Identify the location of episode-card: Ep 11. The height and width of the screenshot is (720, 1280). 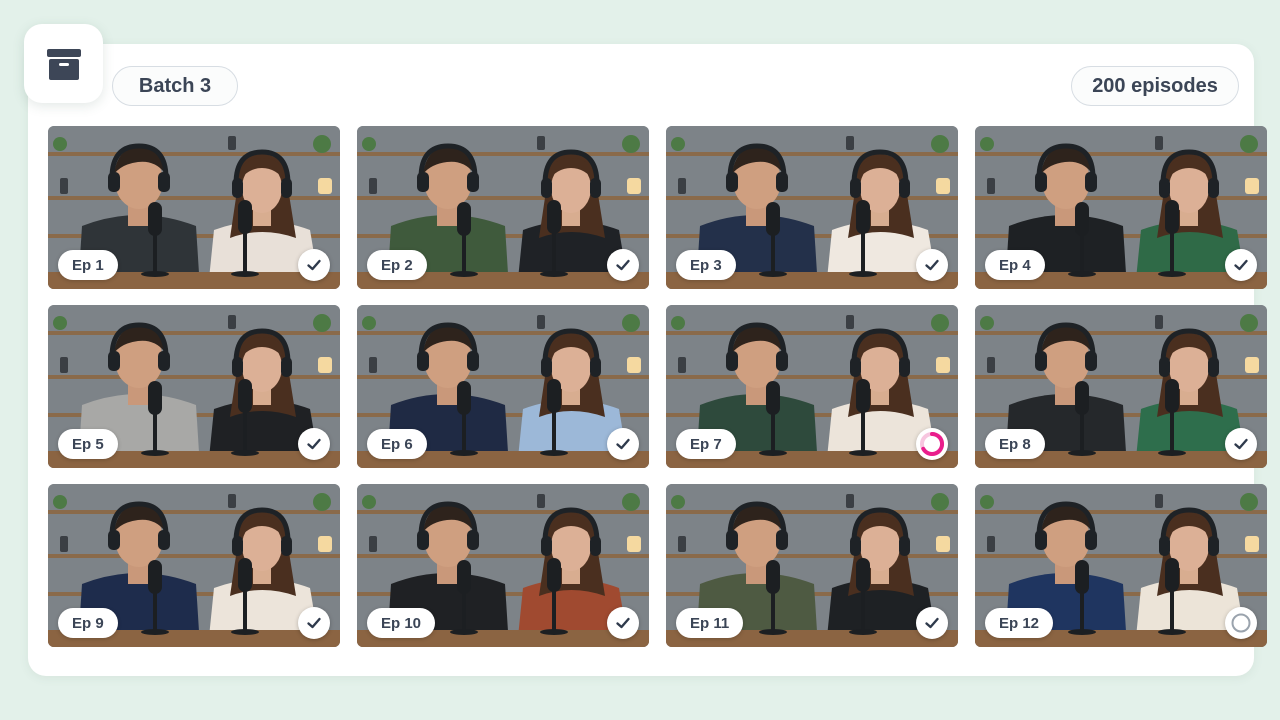
(812, 565).